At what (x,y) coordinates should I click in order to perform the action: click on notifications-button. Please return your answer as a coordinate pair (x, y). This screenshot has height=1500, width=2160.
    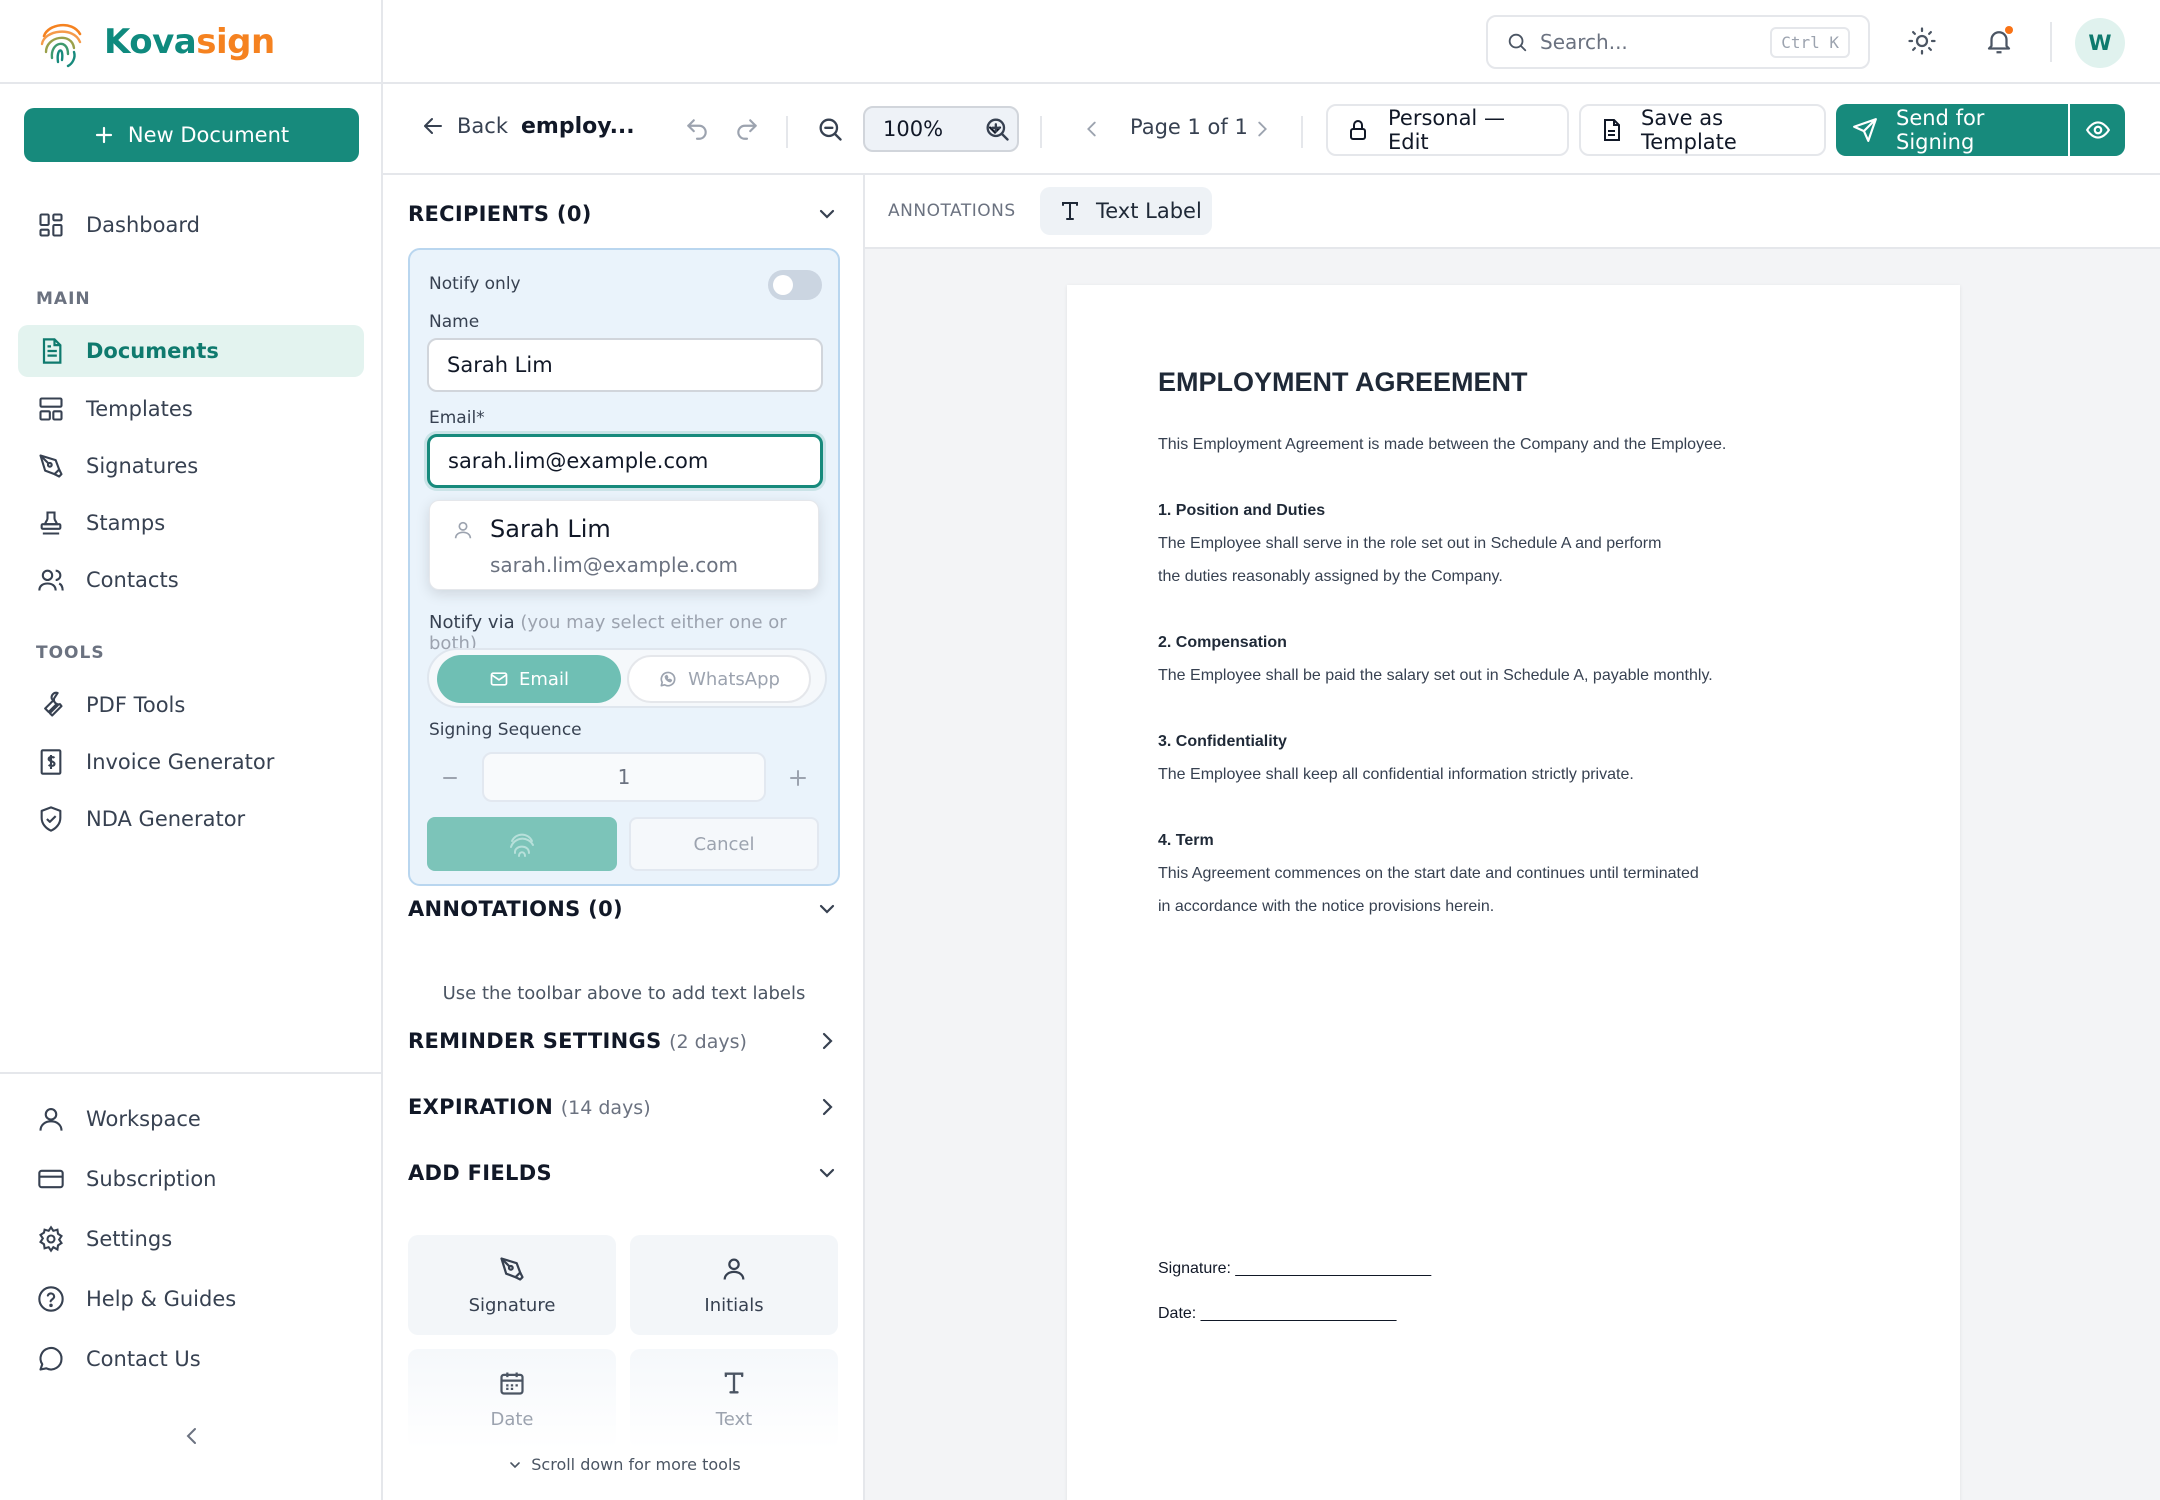
    Looking at the image, I should click on (1999, 41).